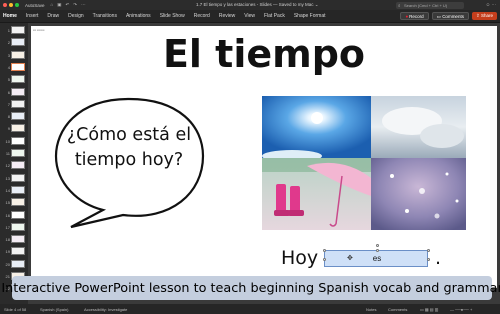  What do you see at coordinates (32, 16) in the screenshot?
I see `tab-insert: Insert` at bounding box center [32, 16].